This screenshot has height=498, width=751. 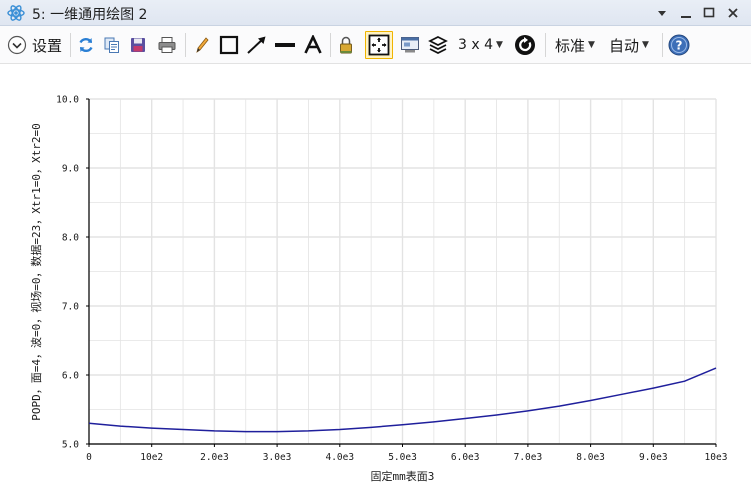 I want to click on fit-icon, so click(x=379, y=45).